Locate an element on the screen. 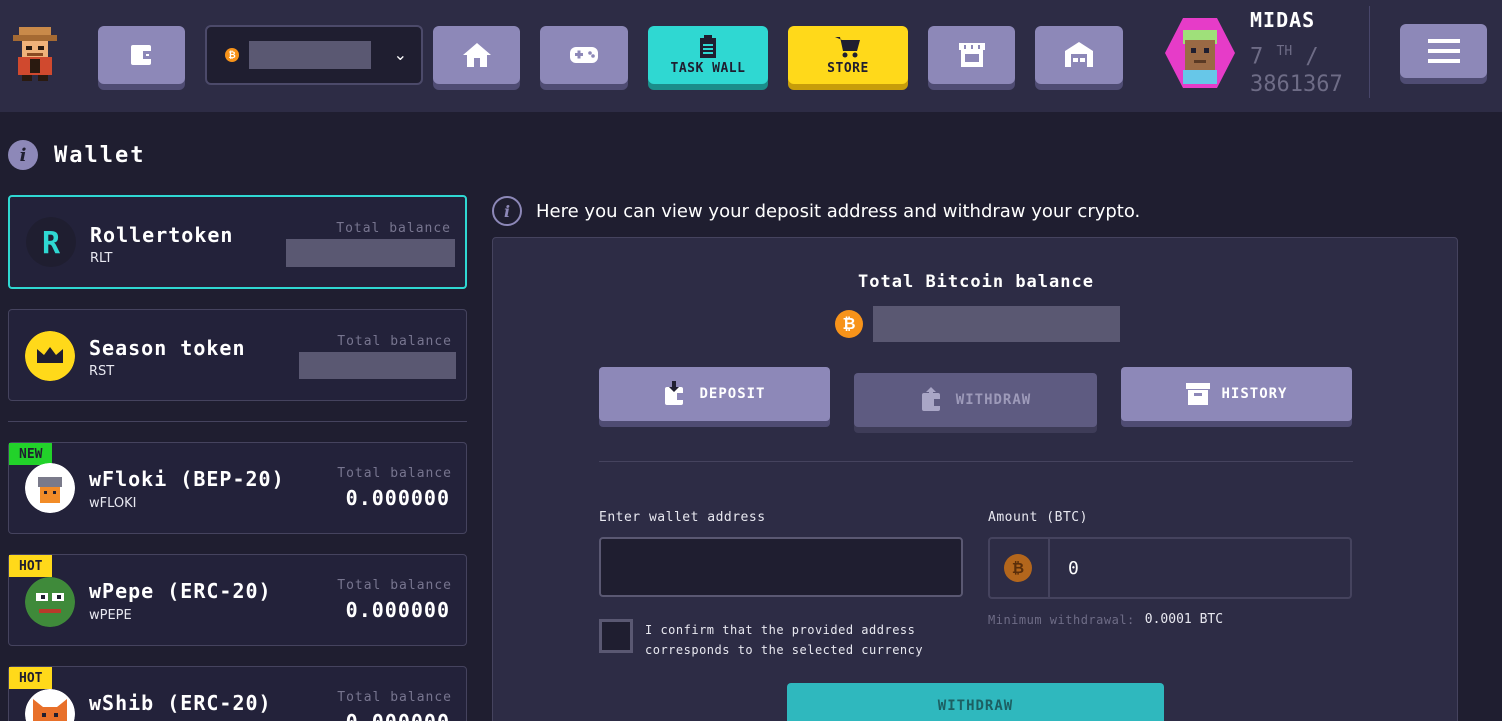 This screenshot has height=721, width=1502. withdraw-tab-button: WITHDRAW is located at coordinates (975, 400).